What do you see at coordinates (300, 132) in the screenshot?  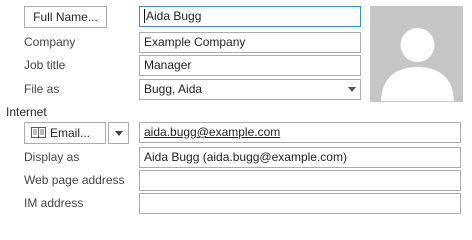 I see `email-field: aida.bugg@example.com` at bounding box center [300, 132].